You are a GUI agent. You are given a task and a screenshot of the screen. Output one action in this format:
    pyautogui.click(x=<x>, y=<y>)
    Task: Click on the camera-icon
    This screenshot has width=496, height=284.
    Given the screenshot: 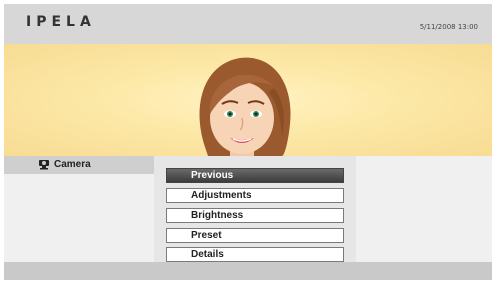 What is the action you would take?
    pyautogui.click(x=44, y=165)
    